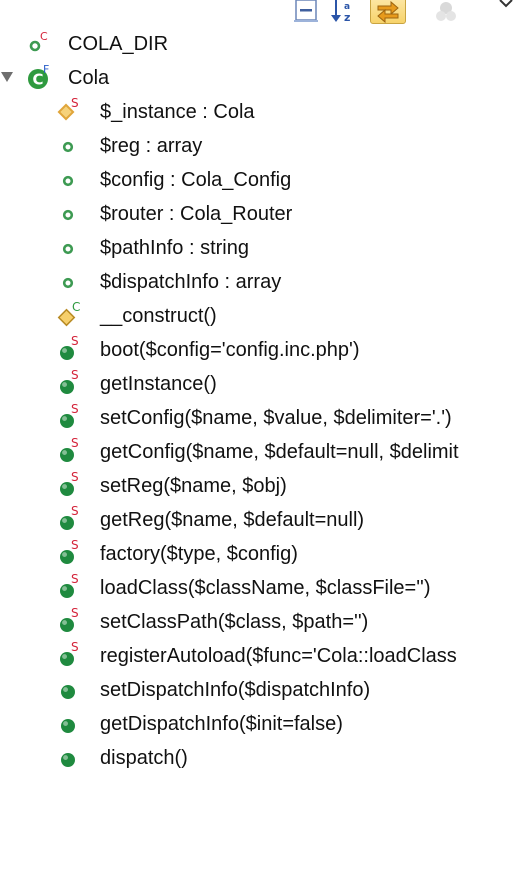 The height and width of the screenshot is (890, 524). What do you see at coordinates (221, 724) in the screenshot?
I see `member-label: getDispatchInfo($init=false)` at bounding box center [221, 724].